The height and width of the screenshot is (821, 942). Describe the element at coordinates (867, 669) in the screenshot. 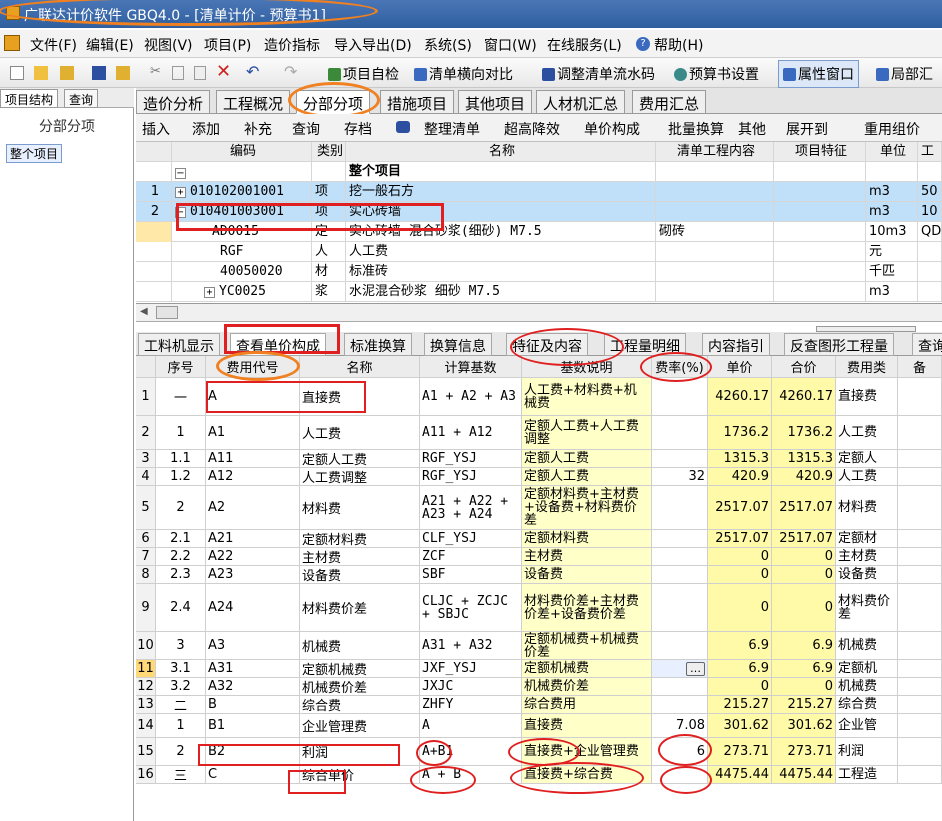

I see `table-cell: 定额机` at that location.